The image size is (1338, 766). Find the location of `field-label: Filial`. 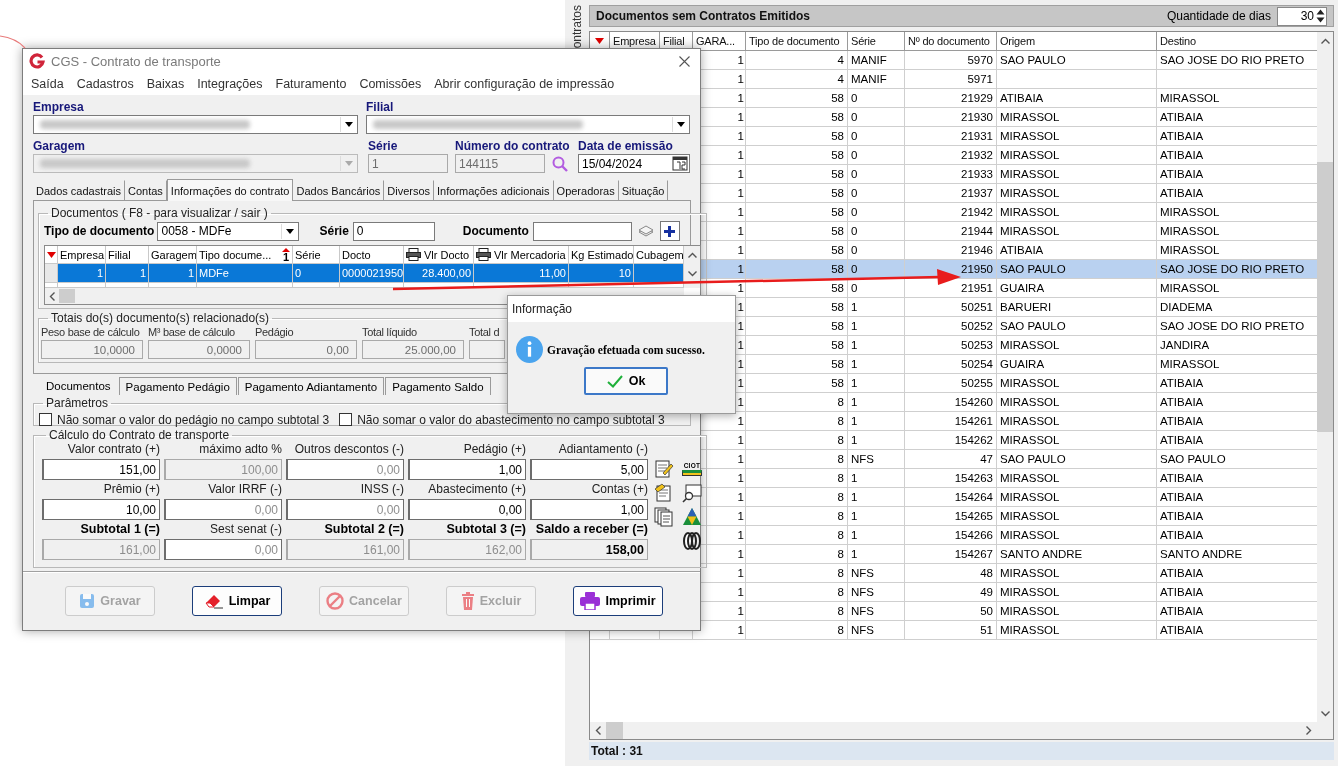

field-label: Filial is located at coordinates (380, 107).